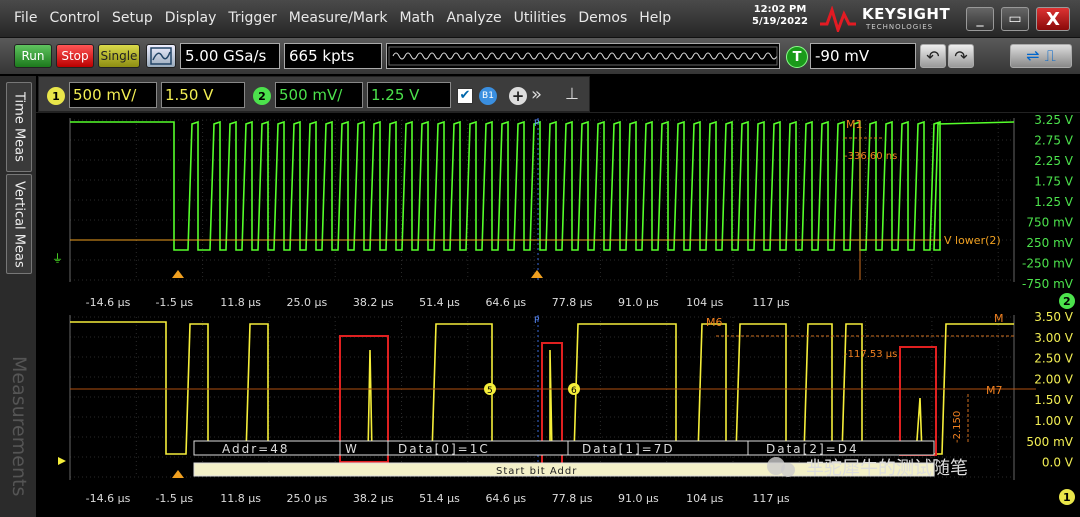 This screenshot has height=517, width=1080. What do you see at coordinates (1058, 463) in the screenshot?
I see `volt-lower-label-7: 0.0 V` at bounding box center [1058, 463].